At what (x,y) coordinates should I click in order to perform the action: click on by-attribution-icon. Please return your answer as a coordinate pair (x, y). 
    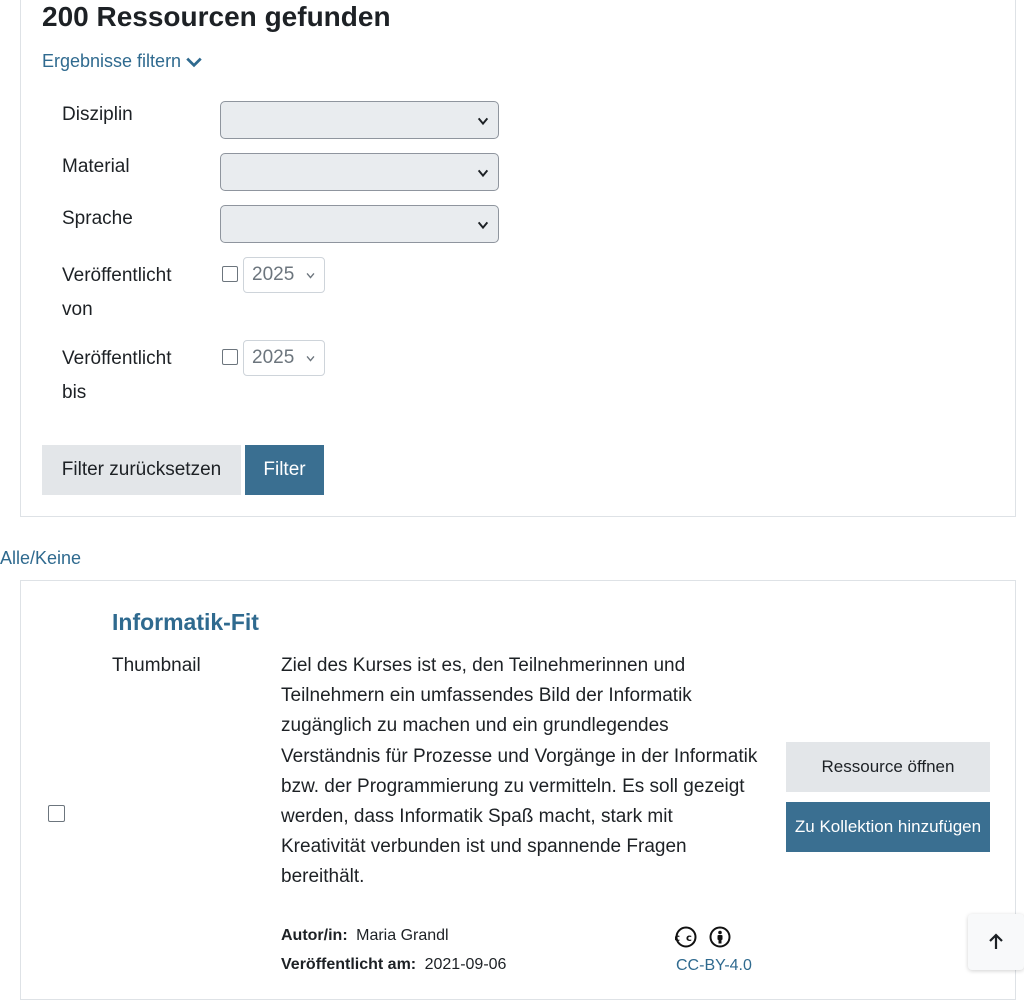
    Looking at the image, I should click on (720, 937).